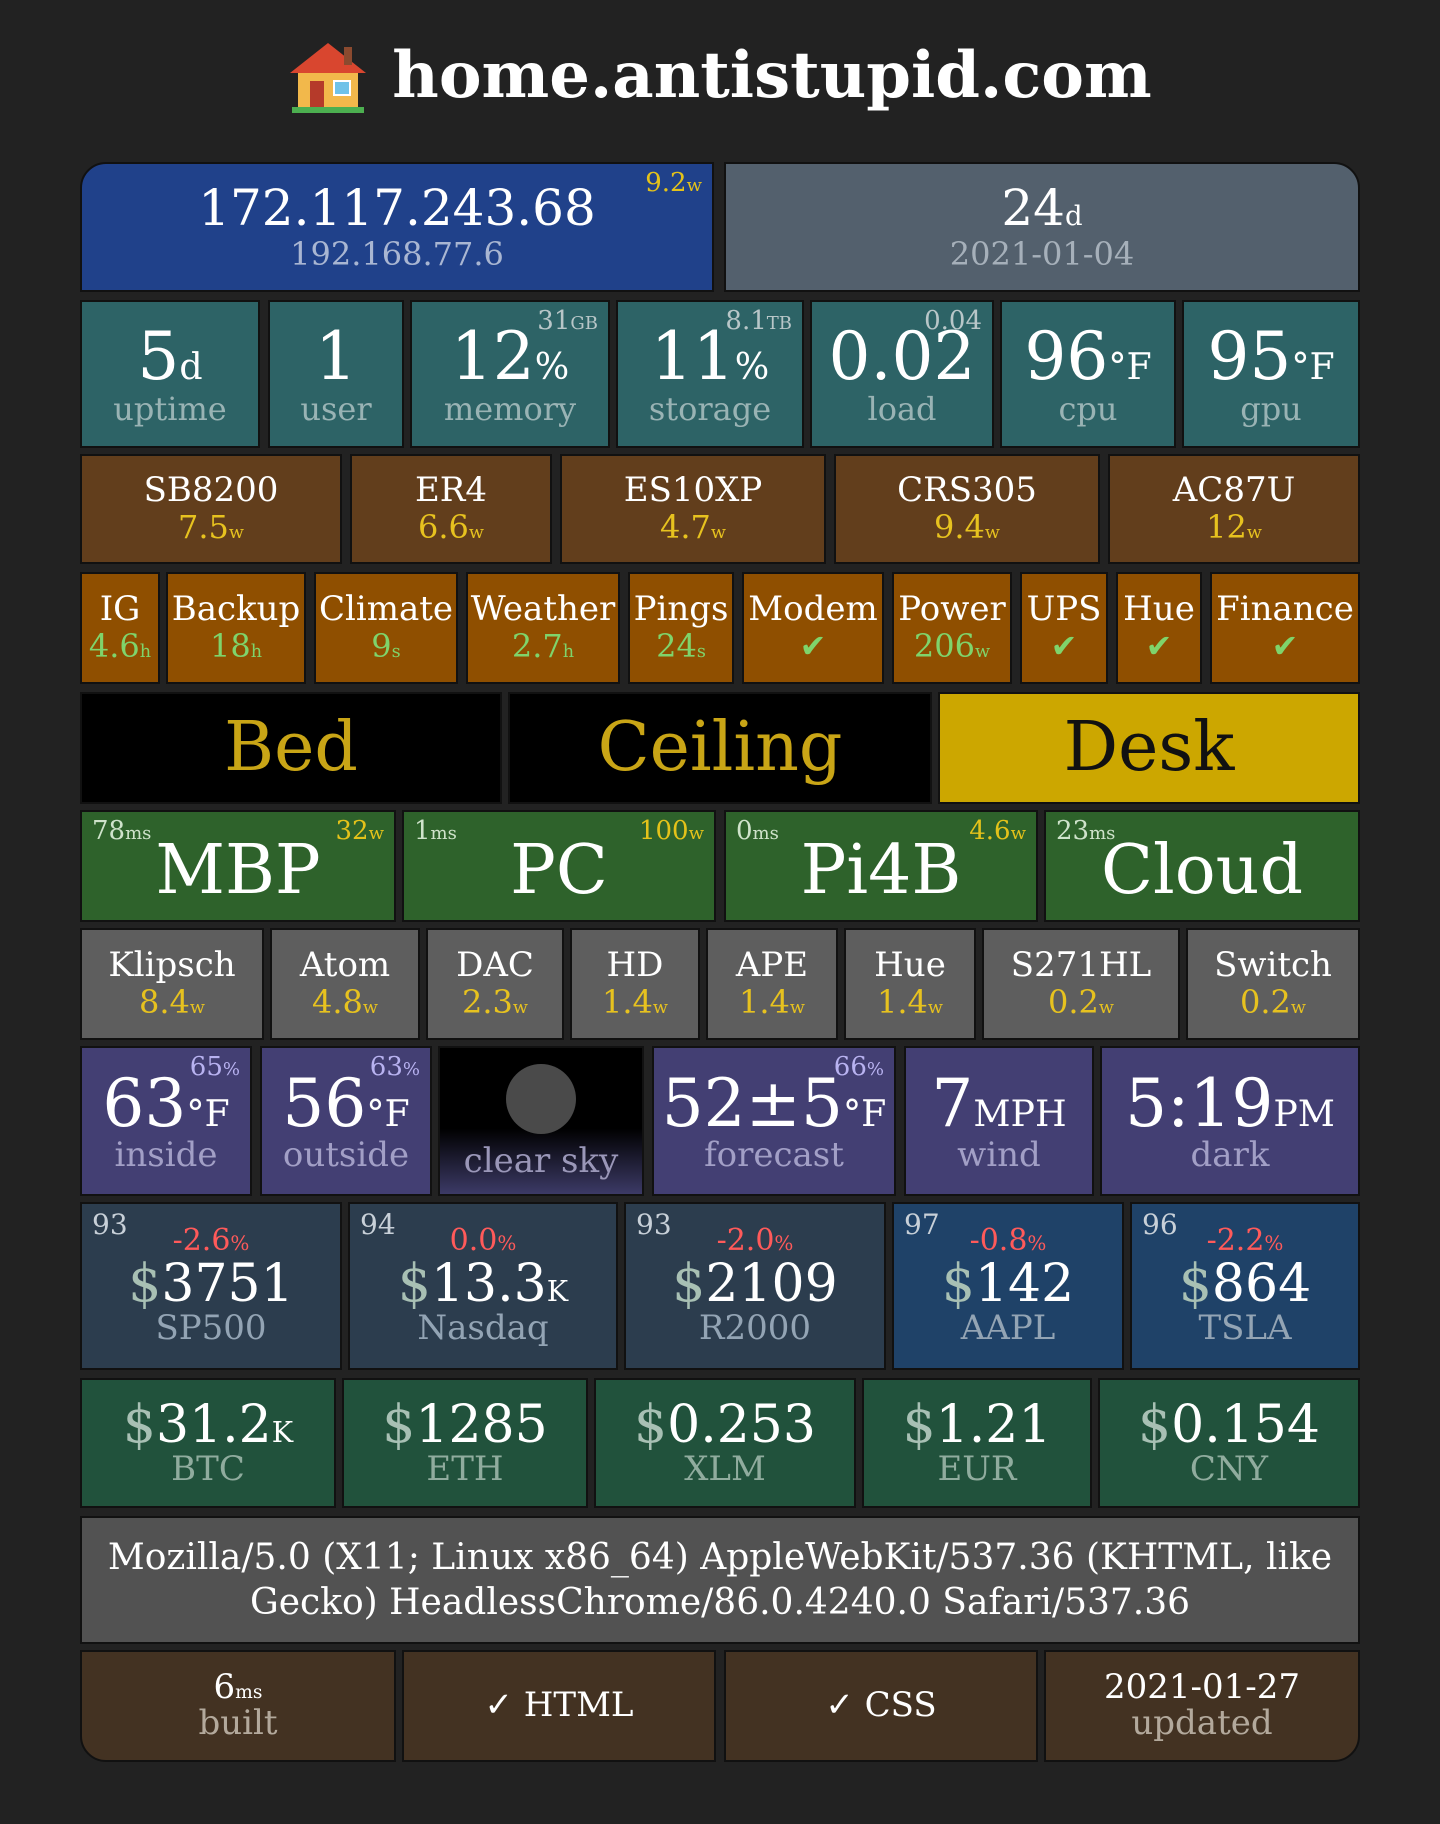  Describe the element at coordinates (689, 1283) in the screenshot. I see `stock-currency: $` at that location.